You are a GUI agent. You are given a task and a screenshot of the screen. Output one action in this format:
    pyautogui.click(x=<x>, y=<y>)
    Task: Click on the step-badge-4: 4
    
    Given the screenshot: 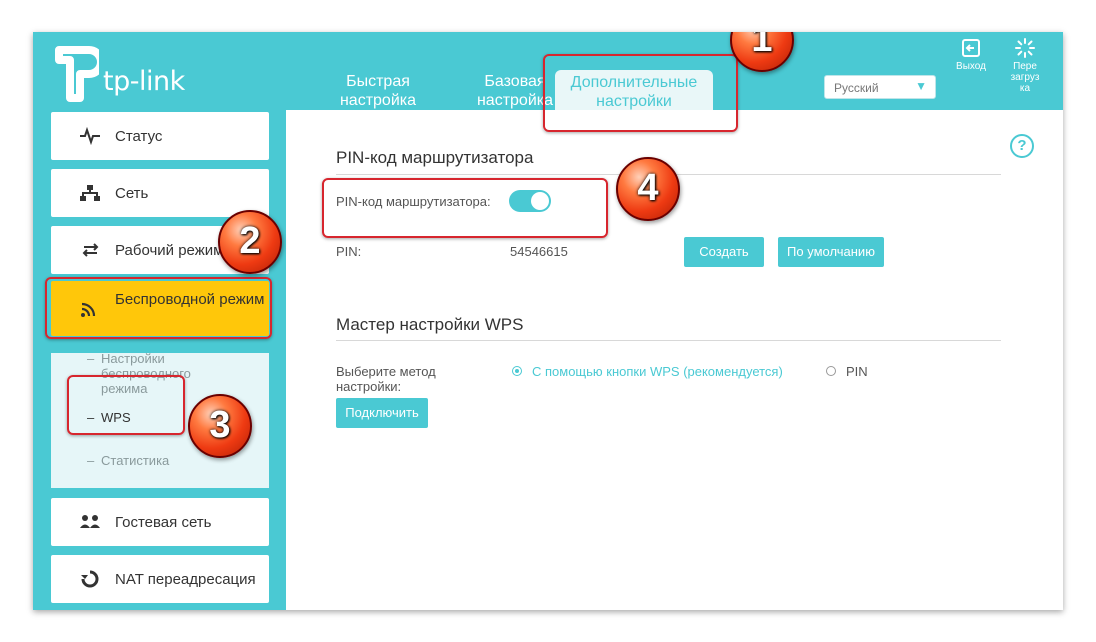 What is the action you would take?
    pyautogui.click(x=648, y=189)
    